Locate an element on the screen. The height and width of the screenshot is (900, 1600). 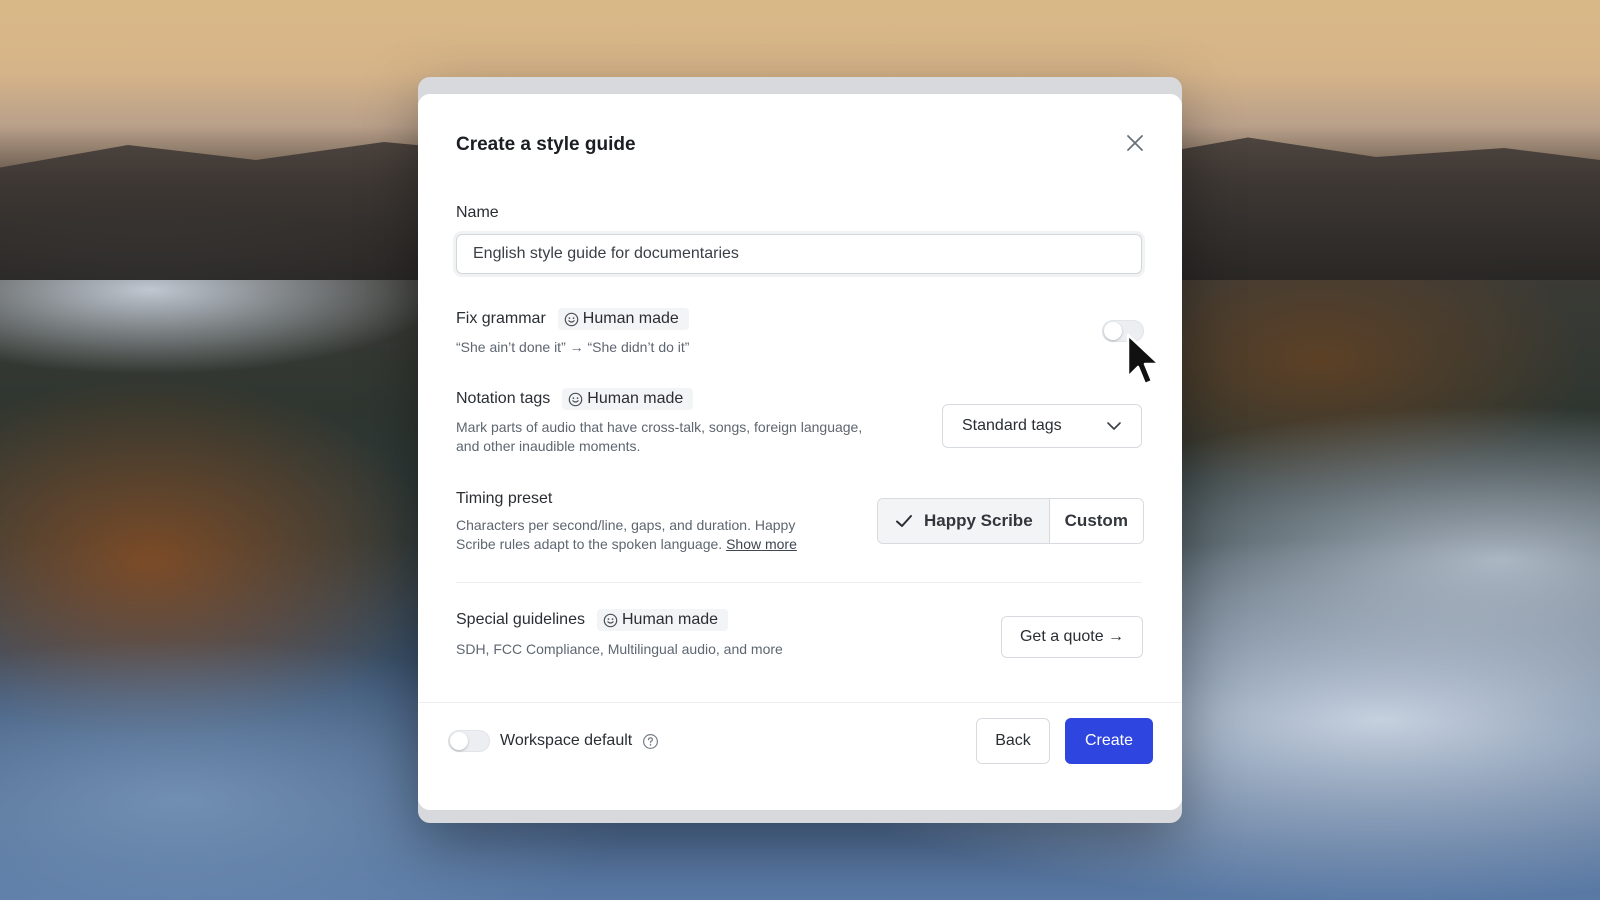
close-button is located at coordinates (1135, 143).